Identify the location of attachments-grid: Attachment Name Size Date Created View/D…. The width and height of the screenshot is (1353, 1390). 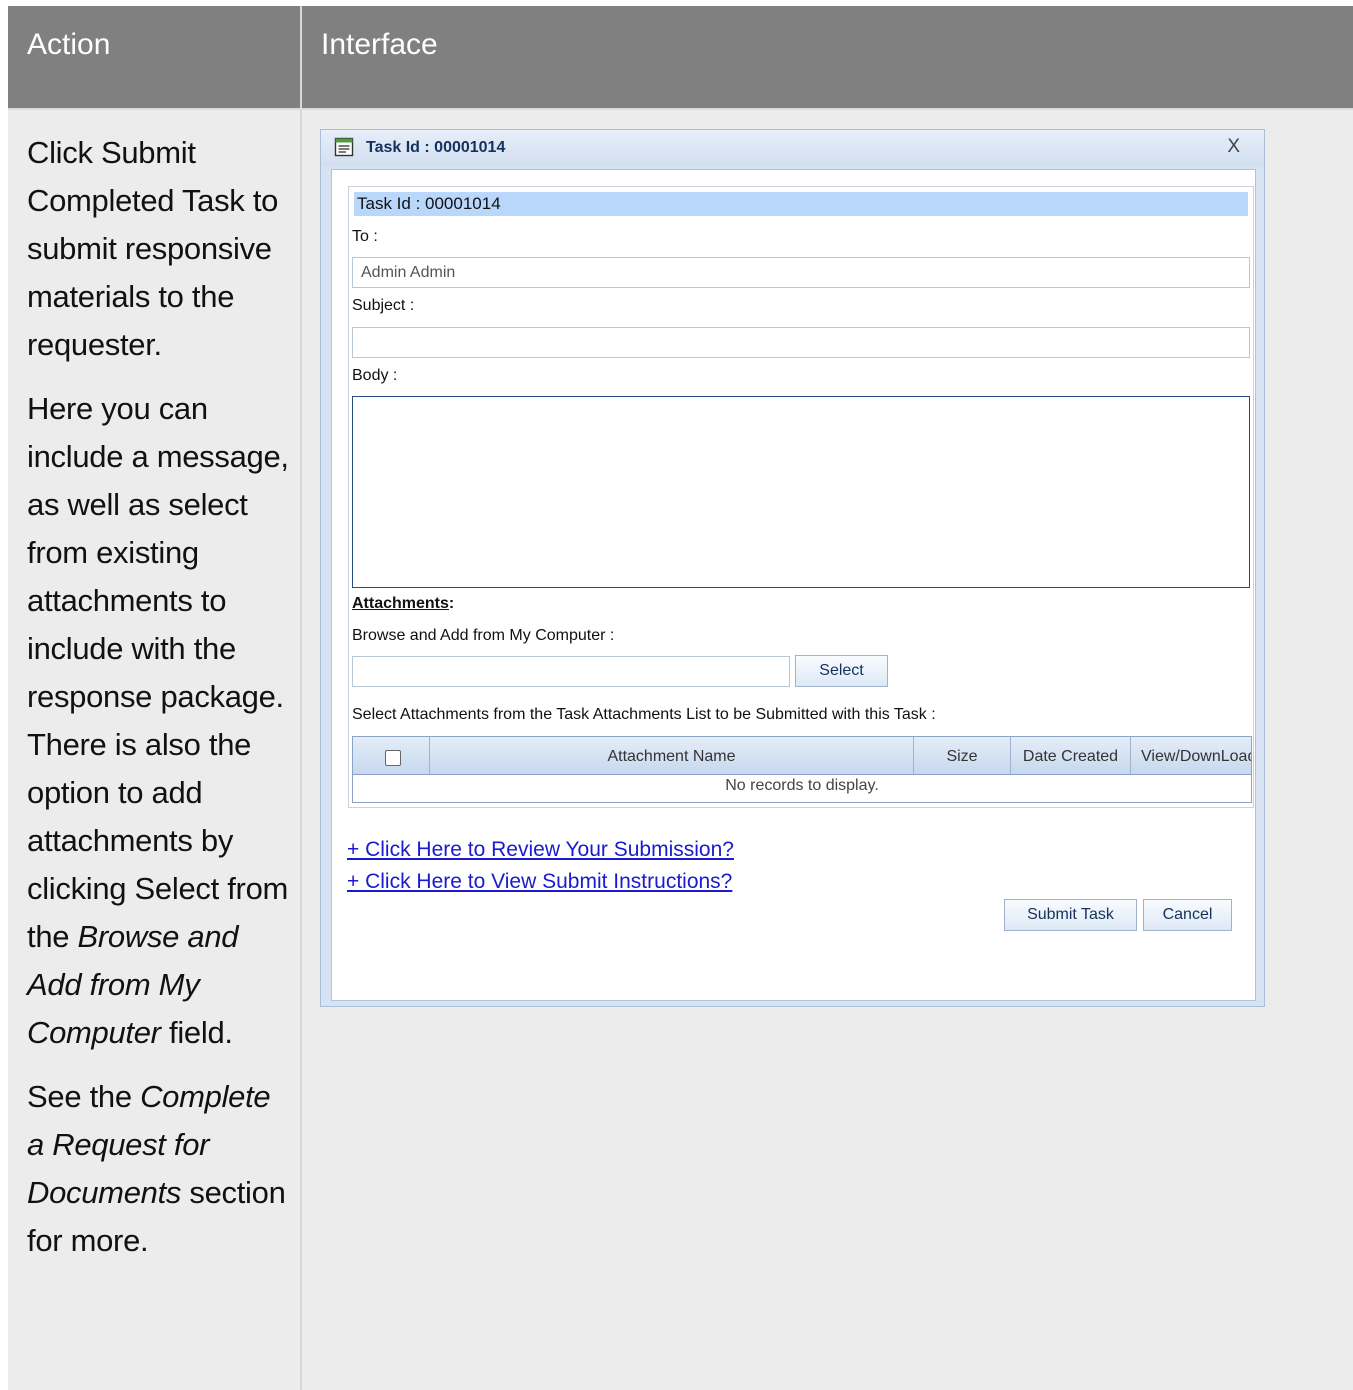
(802, 769).